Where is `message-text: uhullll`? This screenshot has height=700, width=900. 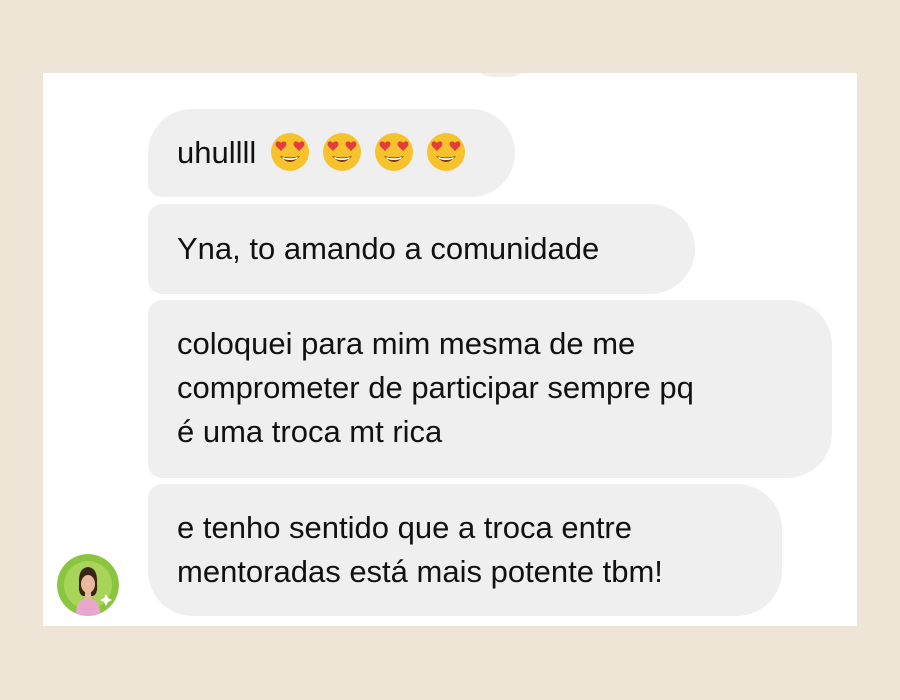 message-text: uhullll is located at coordinates (217, 152).